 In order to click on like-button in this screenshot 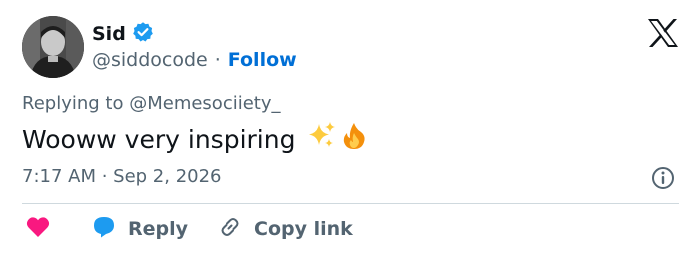, I will do `click(38, 229)`.